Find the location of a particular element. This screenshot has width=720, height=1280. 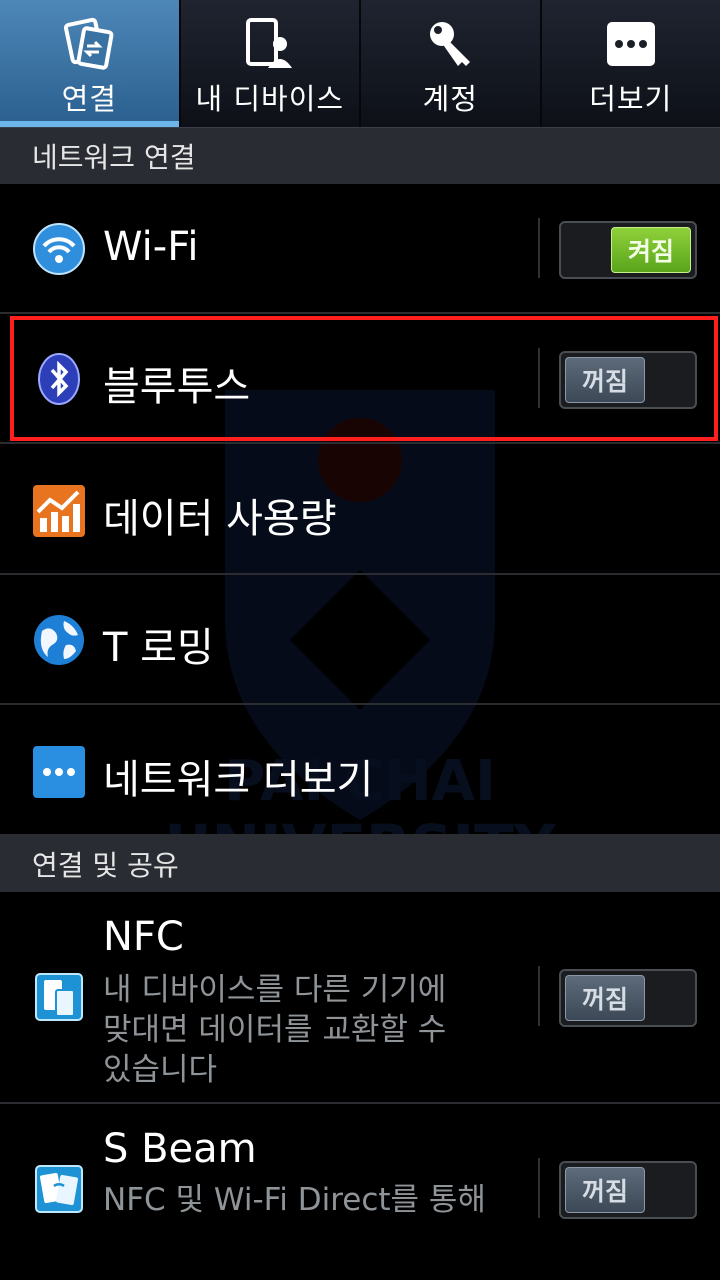

wifi-label: Wi-Fi is located at coordinates (151, 247).